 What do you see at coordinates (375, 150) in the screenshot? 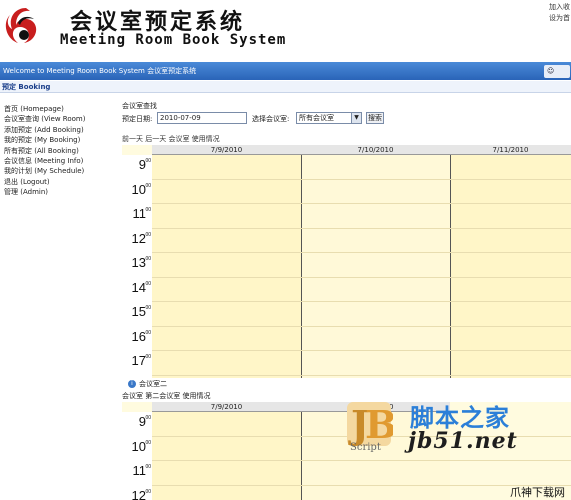
I see `day-header: 7/10/2010` at bounding box center [375, 150].